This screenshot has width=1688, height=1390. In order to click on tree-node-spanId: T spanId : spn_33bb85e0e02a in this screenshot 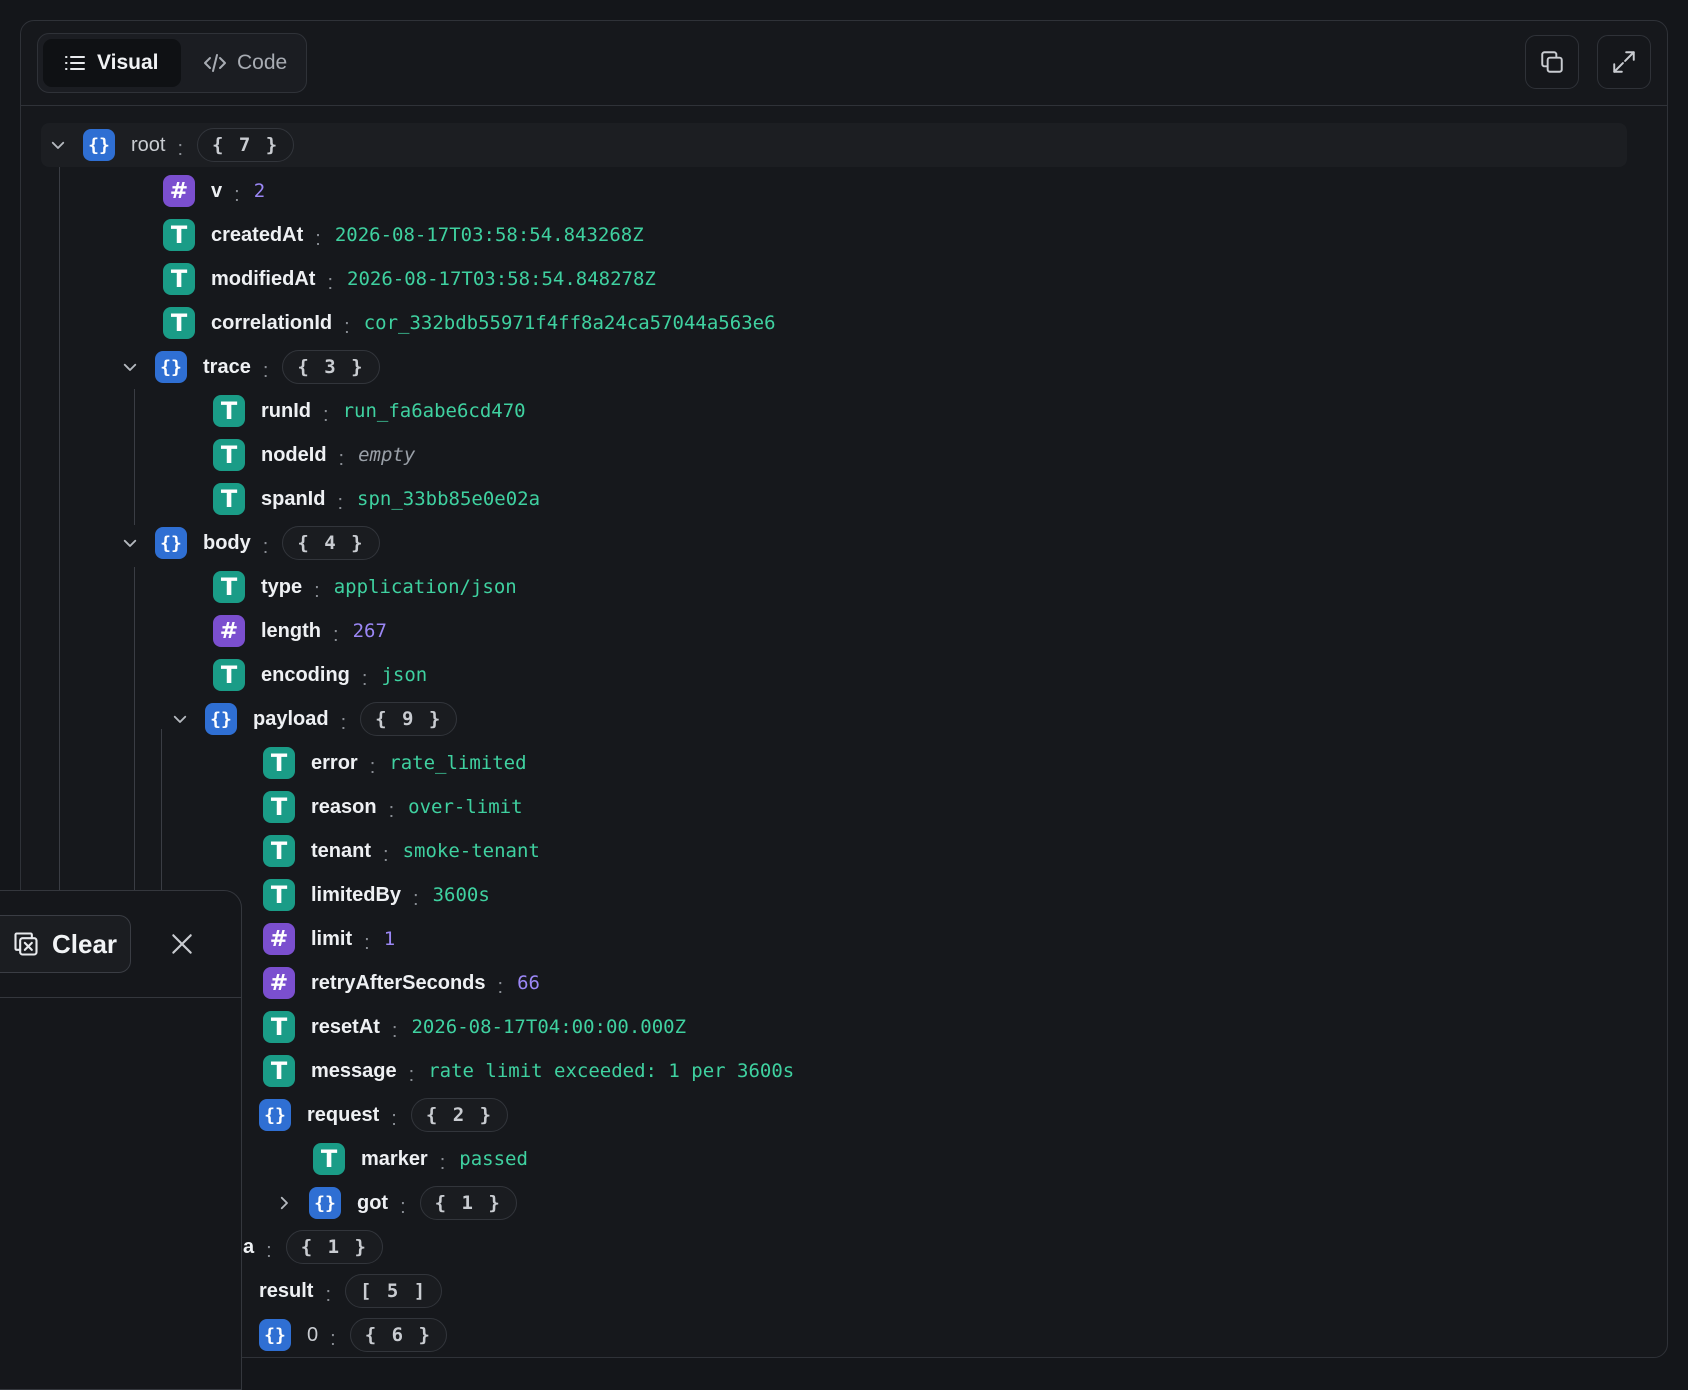, I will do `click(376, 499)`.